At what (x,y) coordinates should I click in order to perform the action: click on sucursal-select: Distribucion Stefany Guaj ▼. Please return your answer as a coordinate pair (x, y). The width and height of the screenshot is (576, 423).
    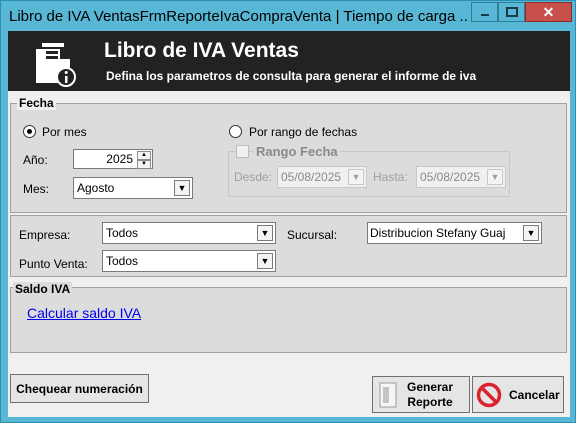
    Looking at the image, I should click on (454, 233).